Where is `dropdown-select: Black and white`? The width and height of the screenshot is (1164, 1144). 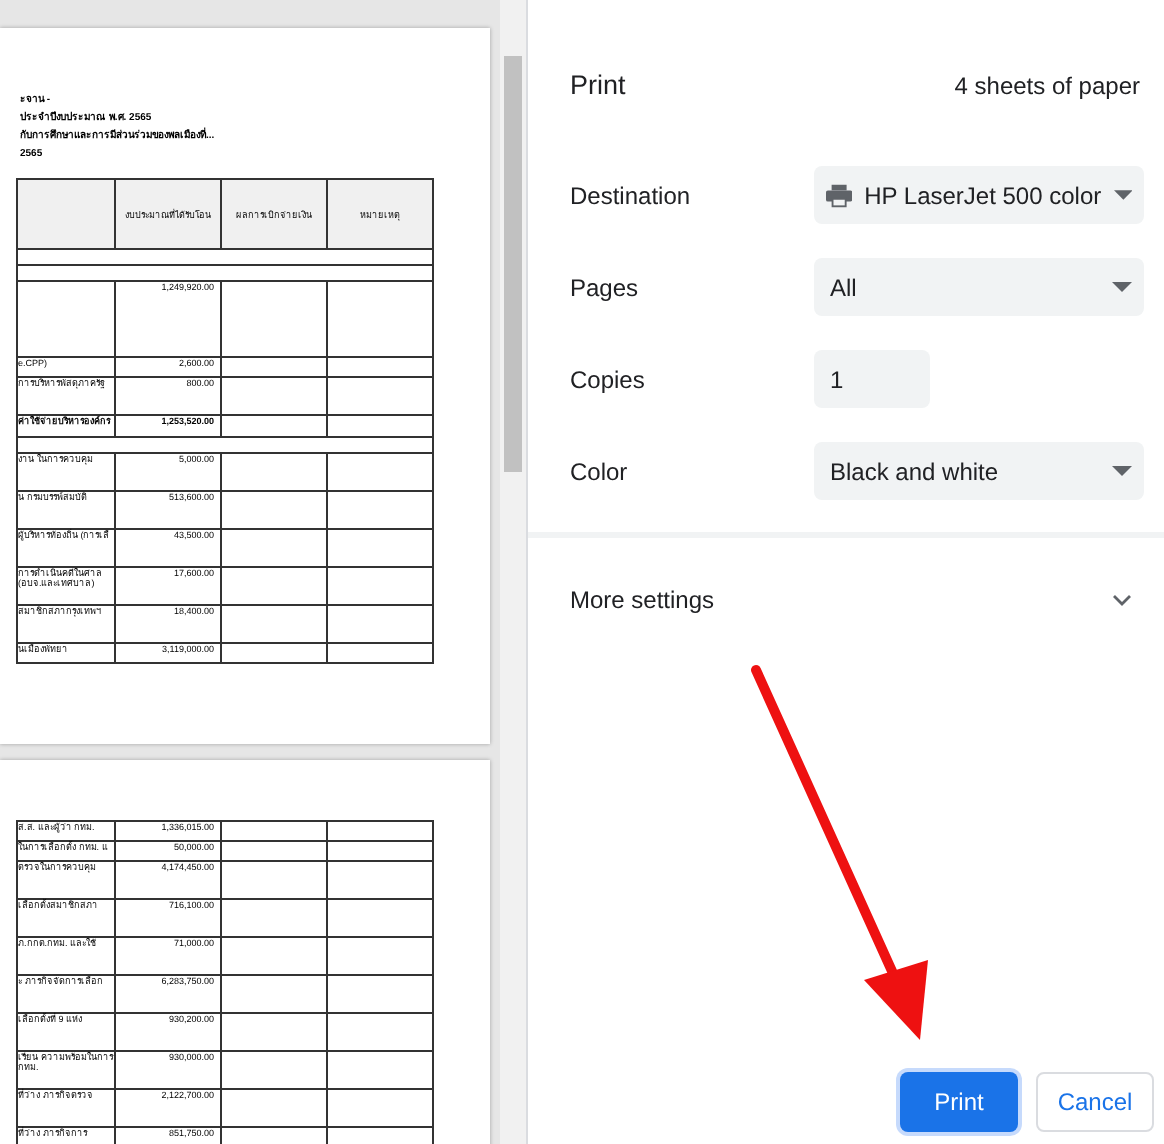 dropdown-select: Black and white is located at coordinates (979, 471).